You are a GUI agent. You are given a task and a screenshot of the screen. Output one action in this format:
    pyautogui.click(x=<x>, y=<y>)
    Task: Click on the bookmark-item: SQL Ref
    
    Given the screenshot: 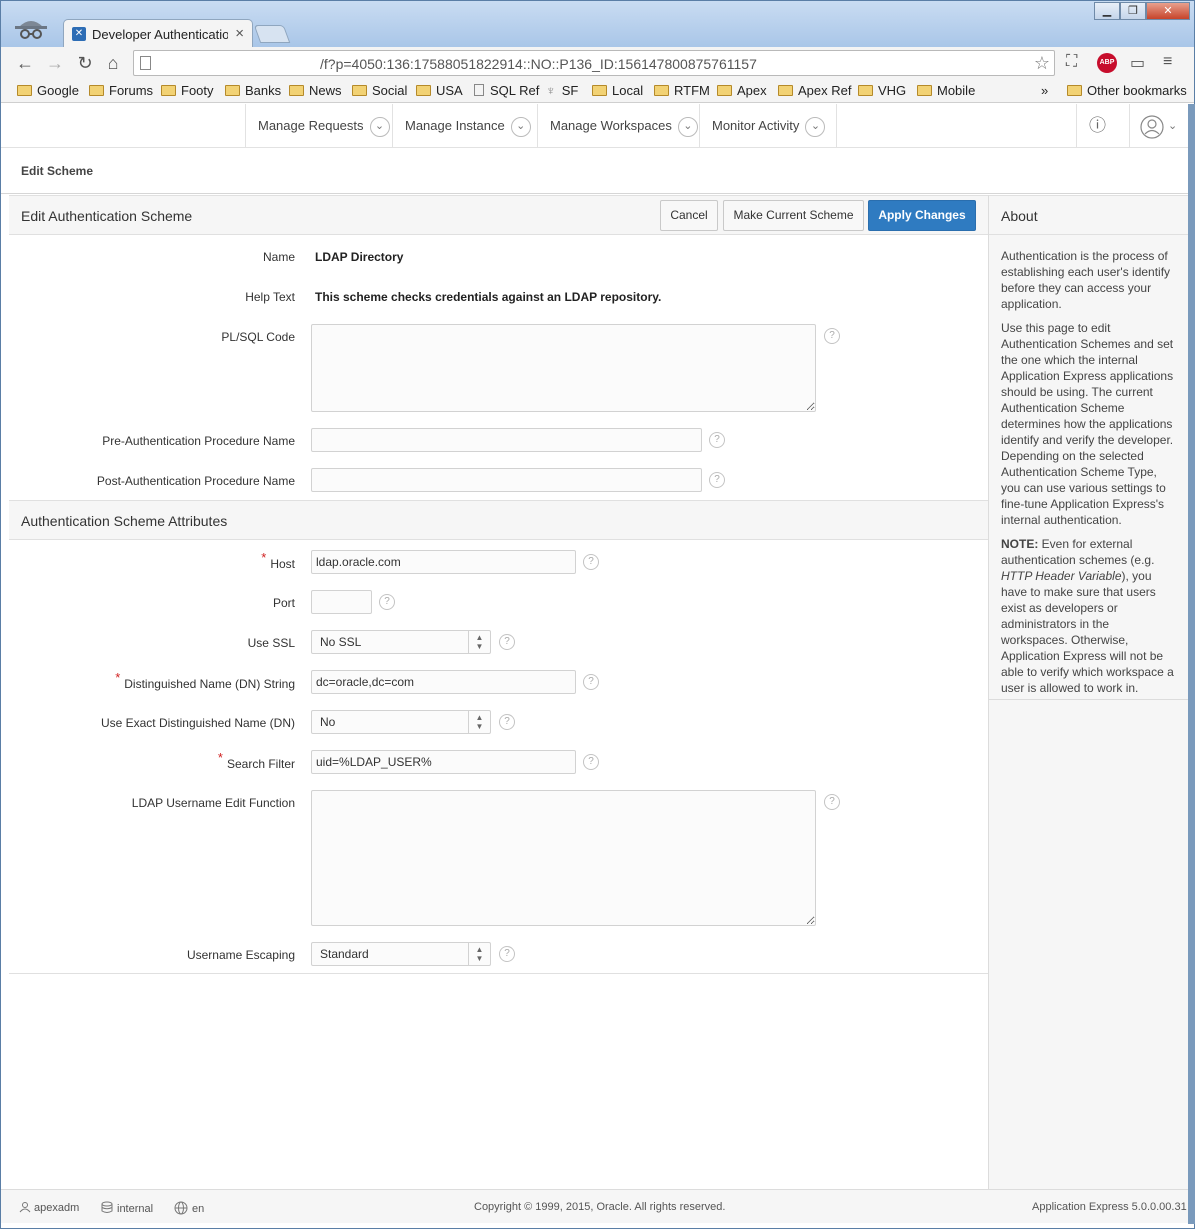 What is the action you would take?
    pyautogui.click(x=506, y=90)
    